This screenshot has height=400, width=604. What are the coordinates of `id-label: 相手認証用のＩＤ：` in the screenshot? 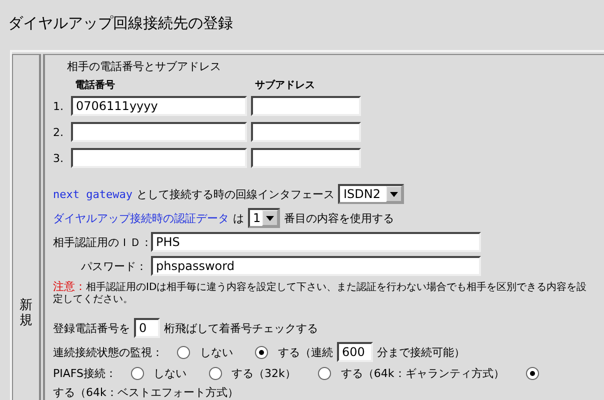 It's located at (100, 242).